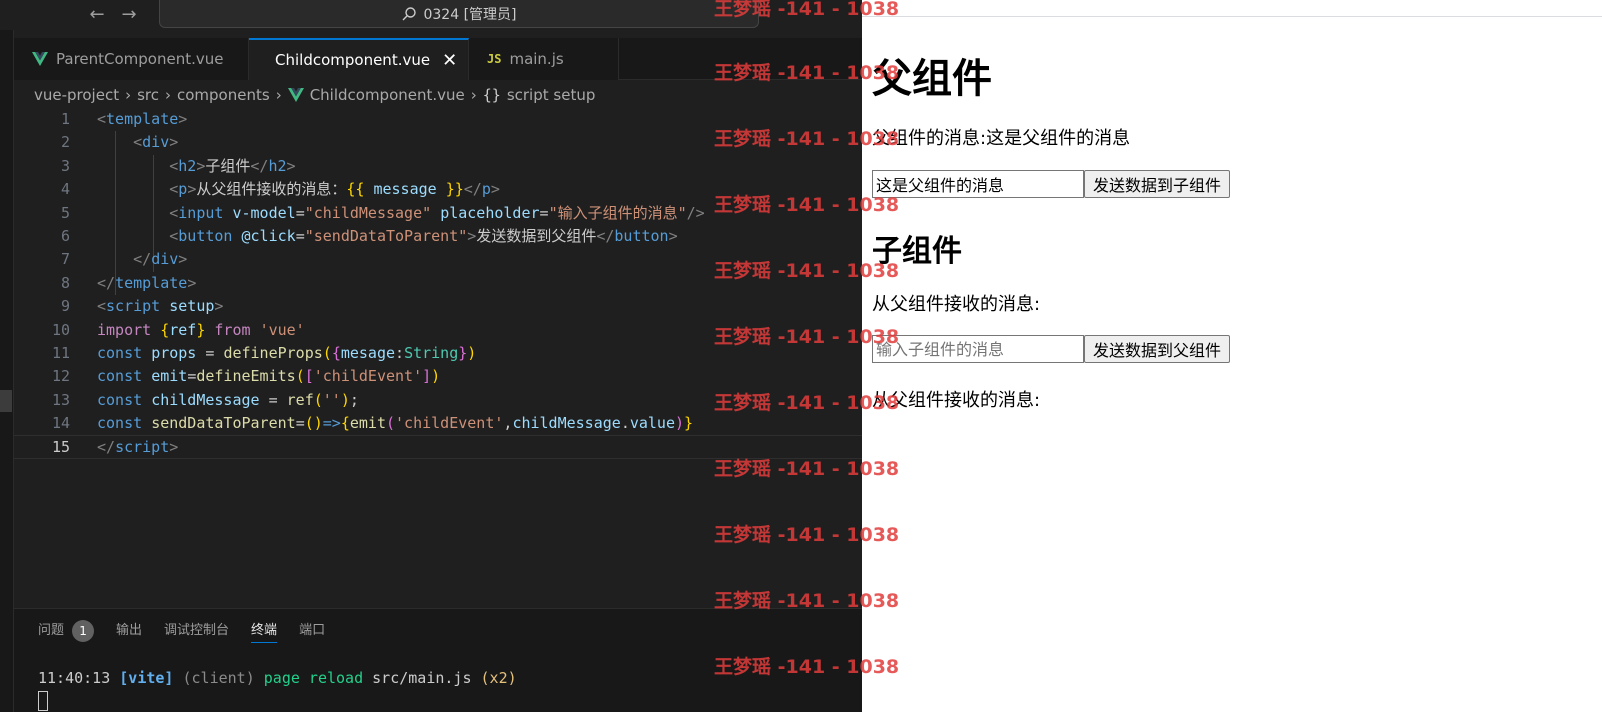 This screenshot has height=712, width=1602. What do you see at coordinates (978, 349) in the screenshot?
I see `child-message-input` at bounding box center [978, 349].